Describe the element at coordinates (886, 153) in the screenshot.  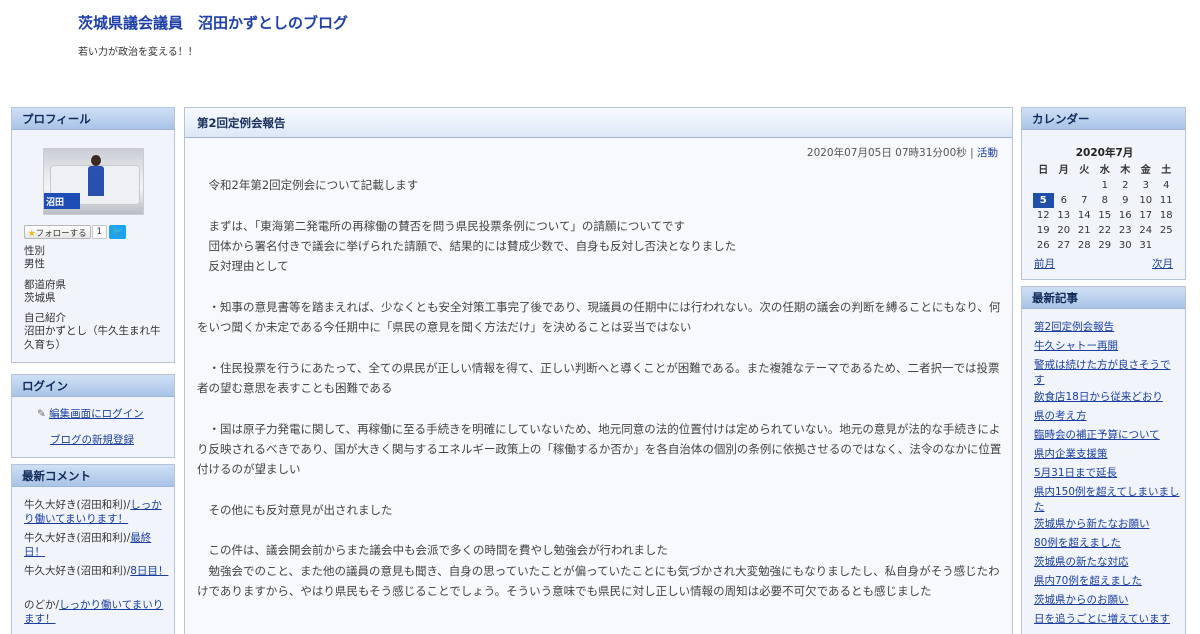
I see `entry-datetime: 2020年07月05日 07時31分00秒` at that location.